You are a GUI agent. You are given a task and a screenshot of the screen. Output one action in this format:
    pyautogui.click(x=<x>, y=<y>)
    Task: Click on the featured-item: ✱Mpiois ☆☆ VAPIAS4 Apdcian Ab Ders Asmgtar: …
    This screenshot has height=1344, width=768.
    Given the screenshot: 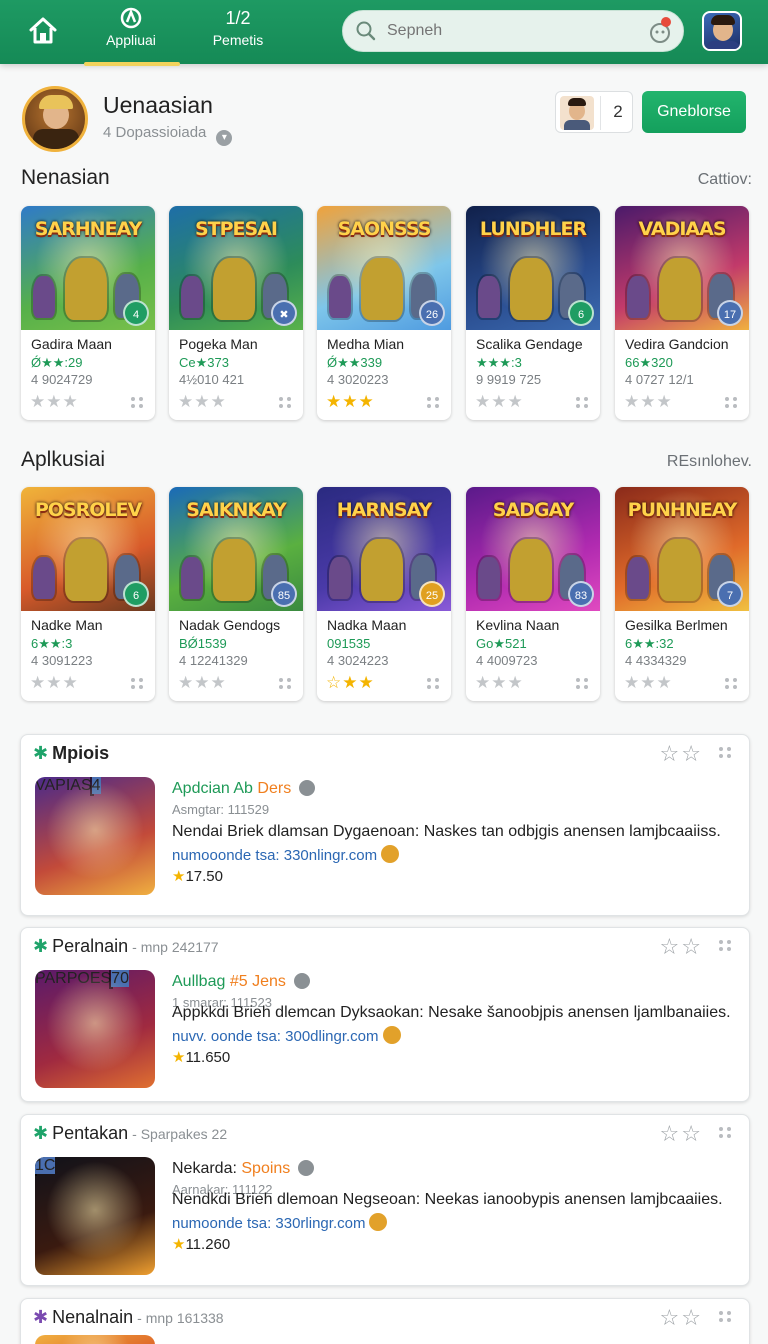 What is the action you would take?
    pyautogui.click(x=385, y=825)
    